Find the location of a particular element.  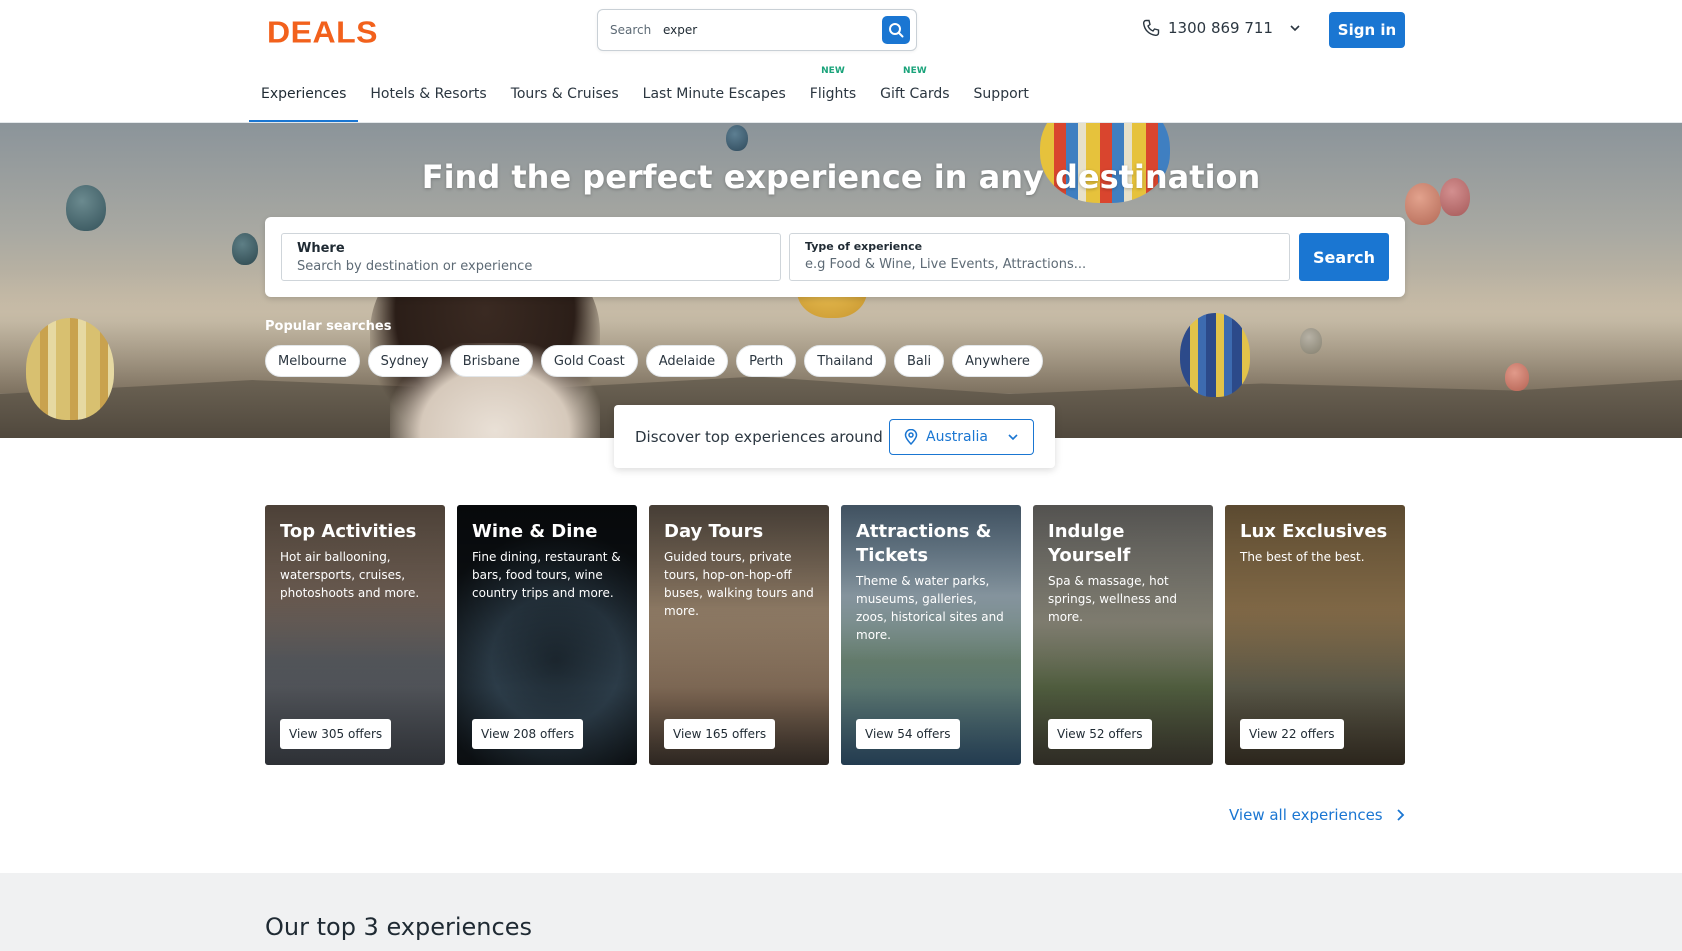

site-logo: DEALS is located at coordinates (322, 32).